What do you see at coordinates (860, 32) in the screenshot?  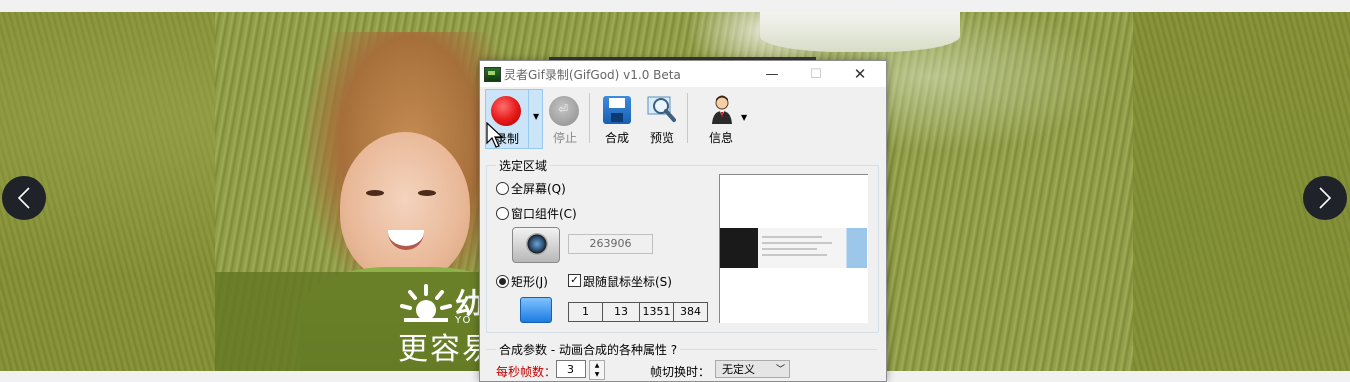 I see `photo-sky` at bounding box center [860, 32].